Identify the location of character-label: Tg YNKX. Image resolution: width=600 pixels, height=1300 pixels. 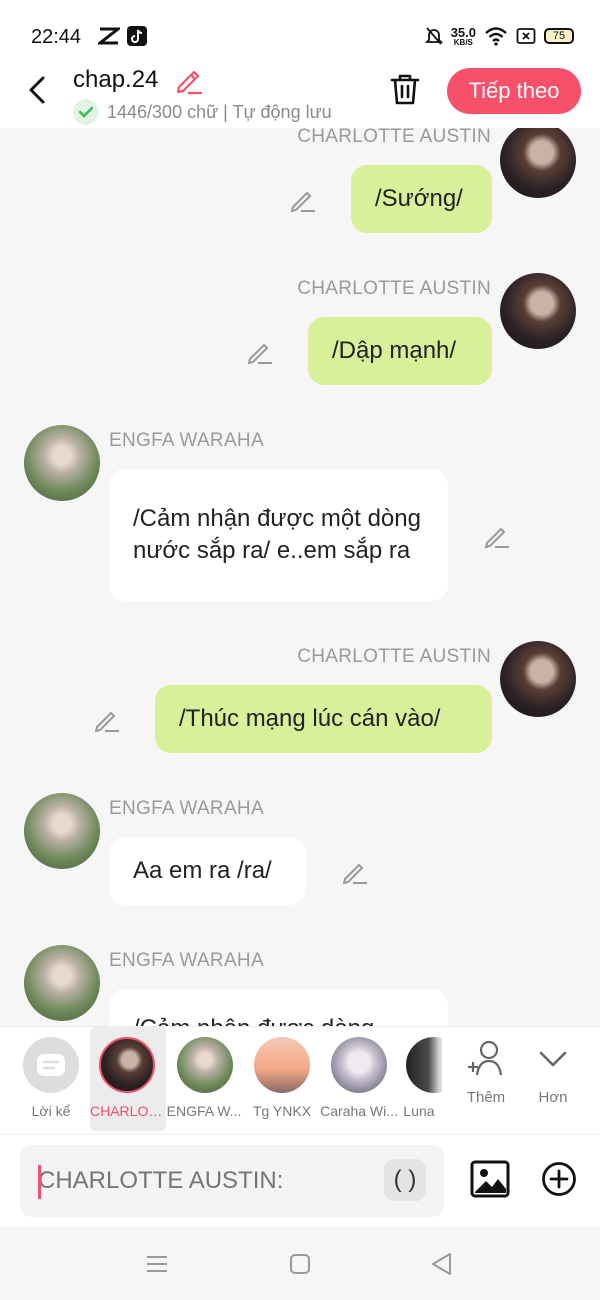
(282, 1111).